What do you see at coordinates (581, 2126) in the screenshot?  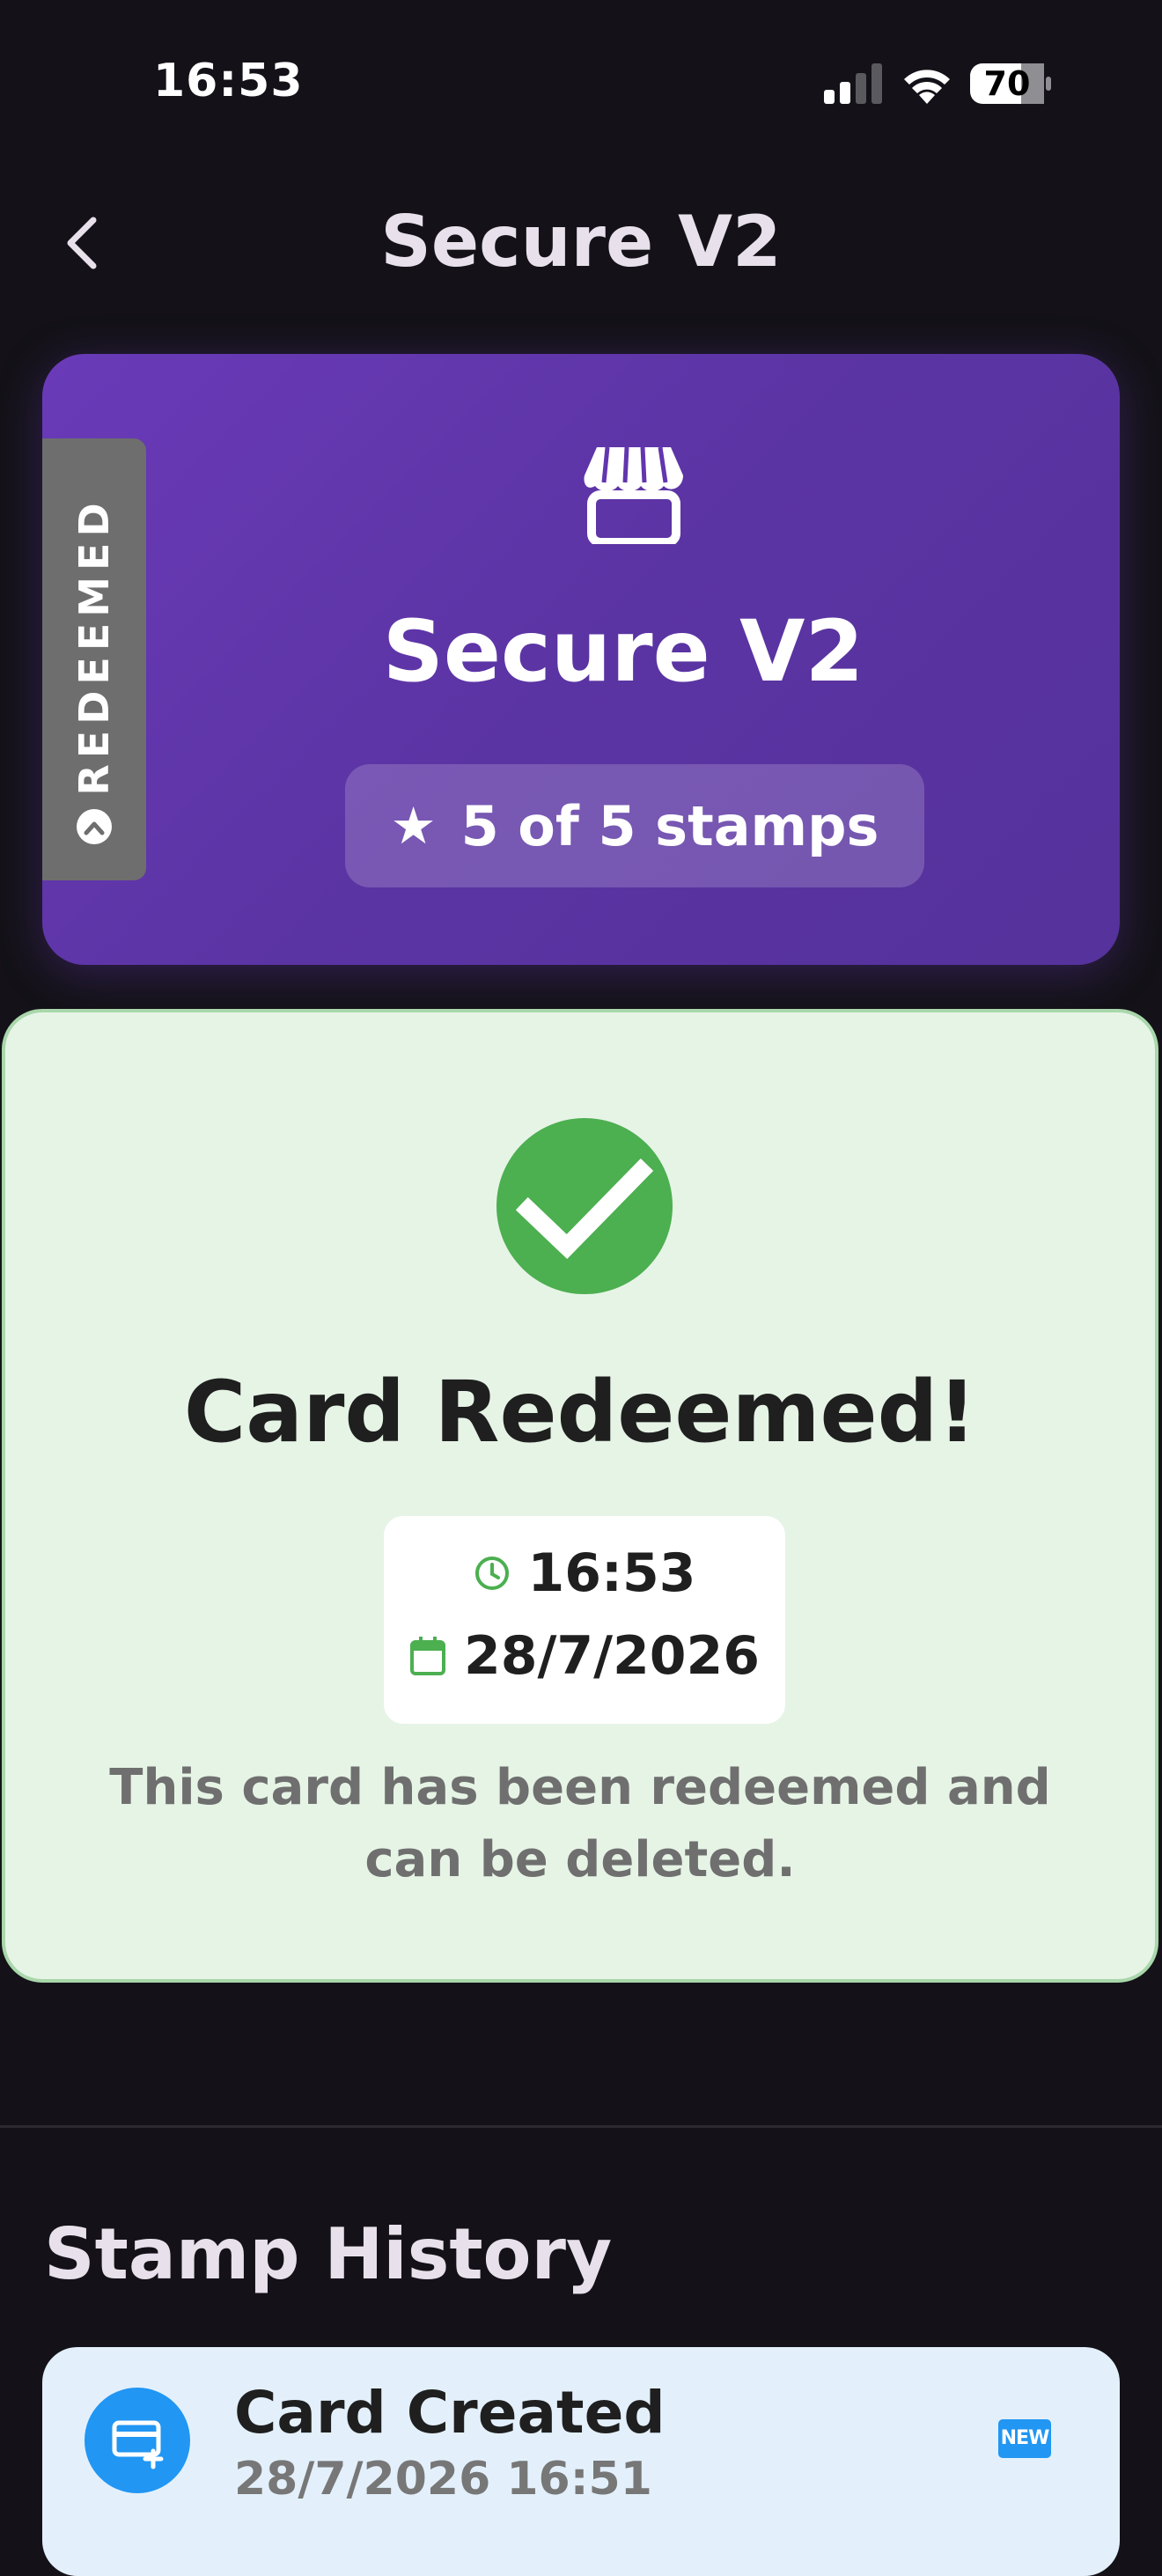 I see `section-divider` at bounding box center [581, 2126].